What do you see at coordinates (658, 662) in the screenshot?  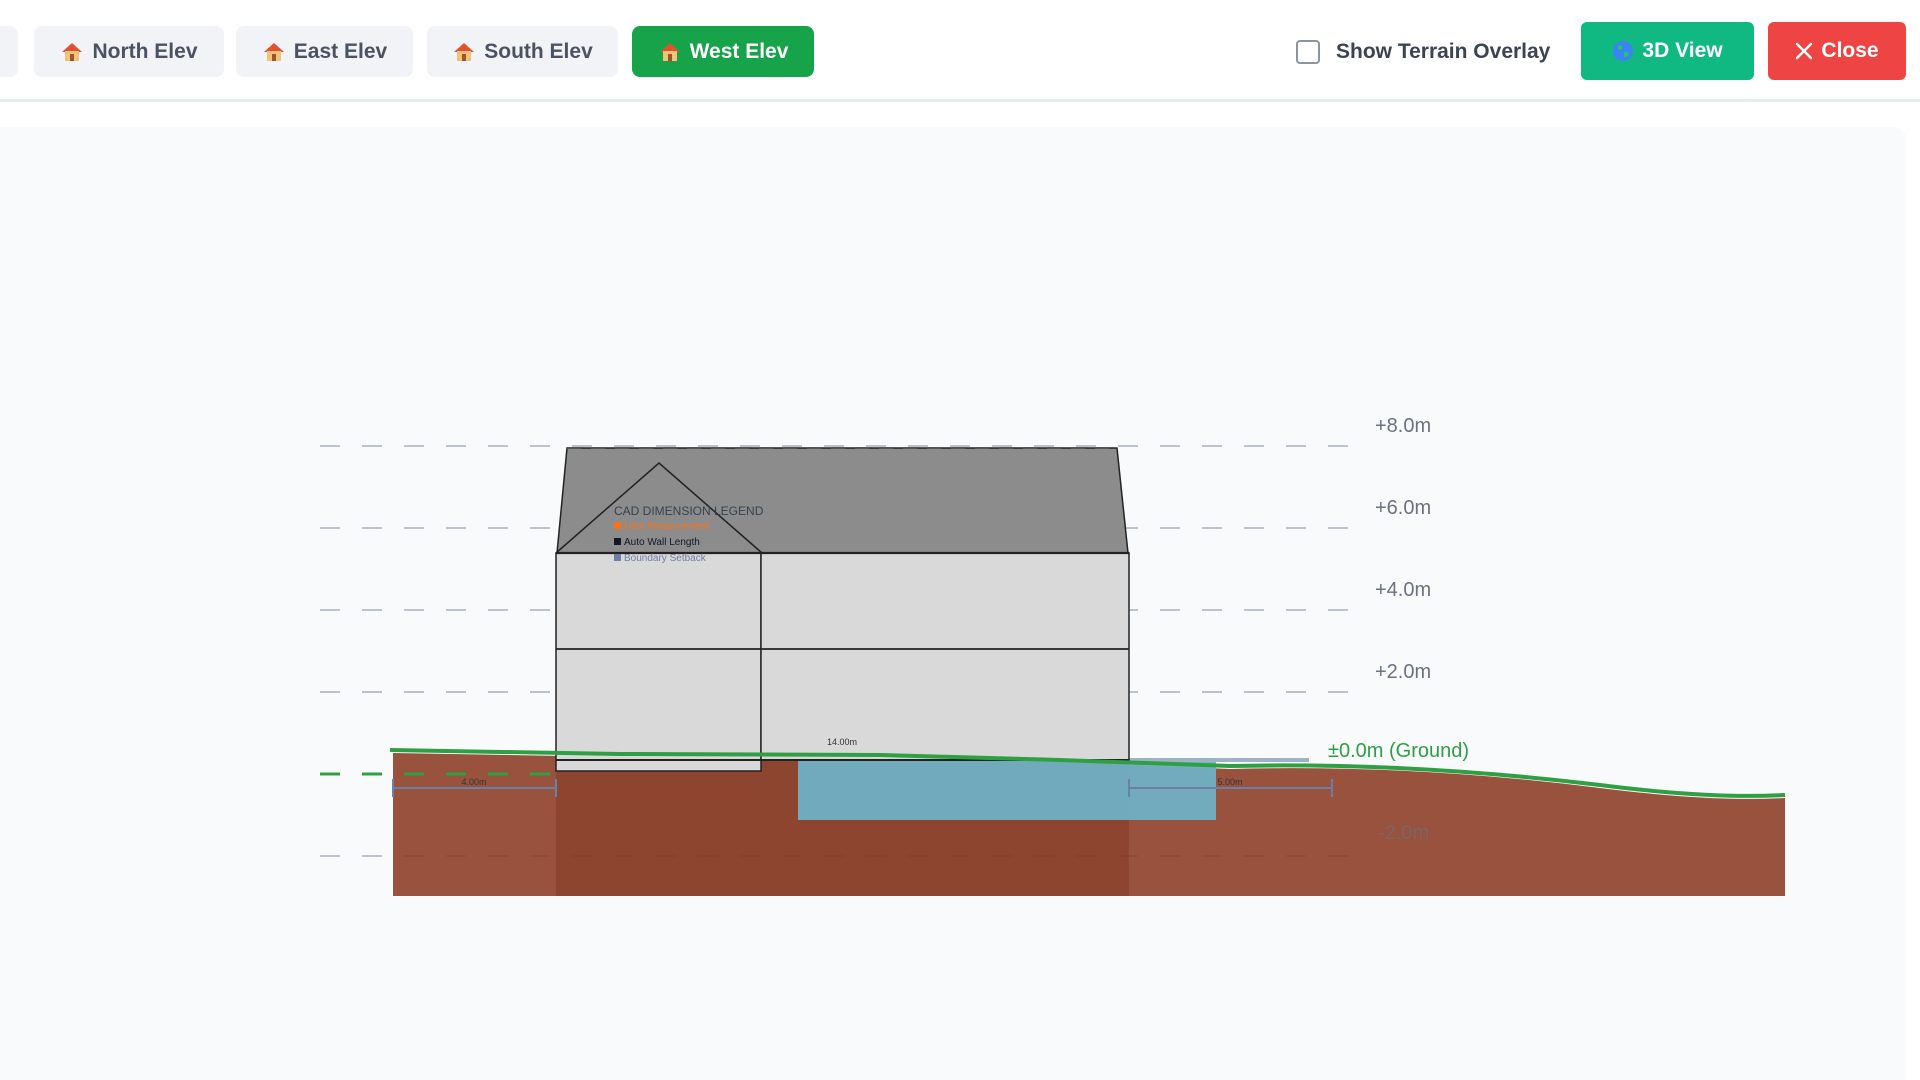 I see `wall-left-section` at bounding box center [658, 662].